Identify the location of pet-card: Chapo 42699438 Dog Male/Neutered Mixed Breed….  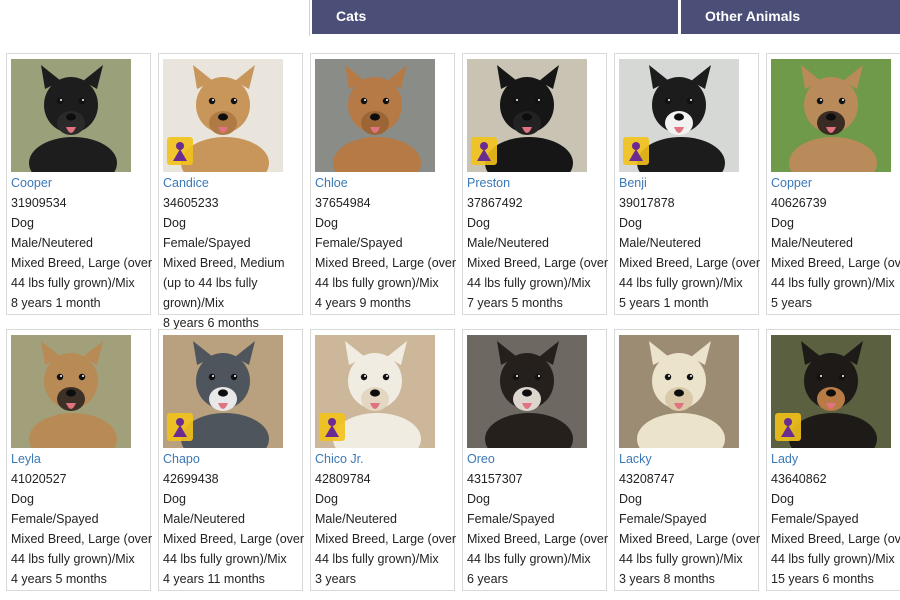
(231, 460).